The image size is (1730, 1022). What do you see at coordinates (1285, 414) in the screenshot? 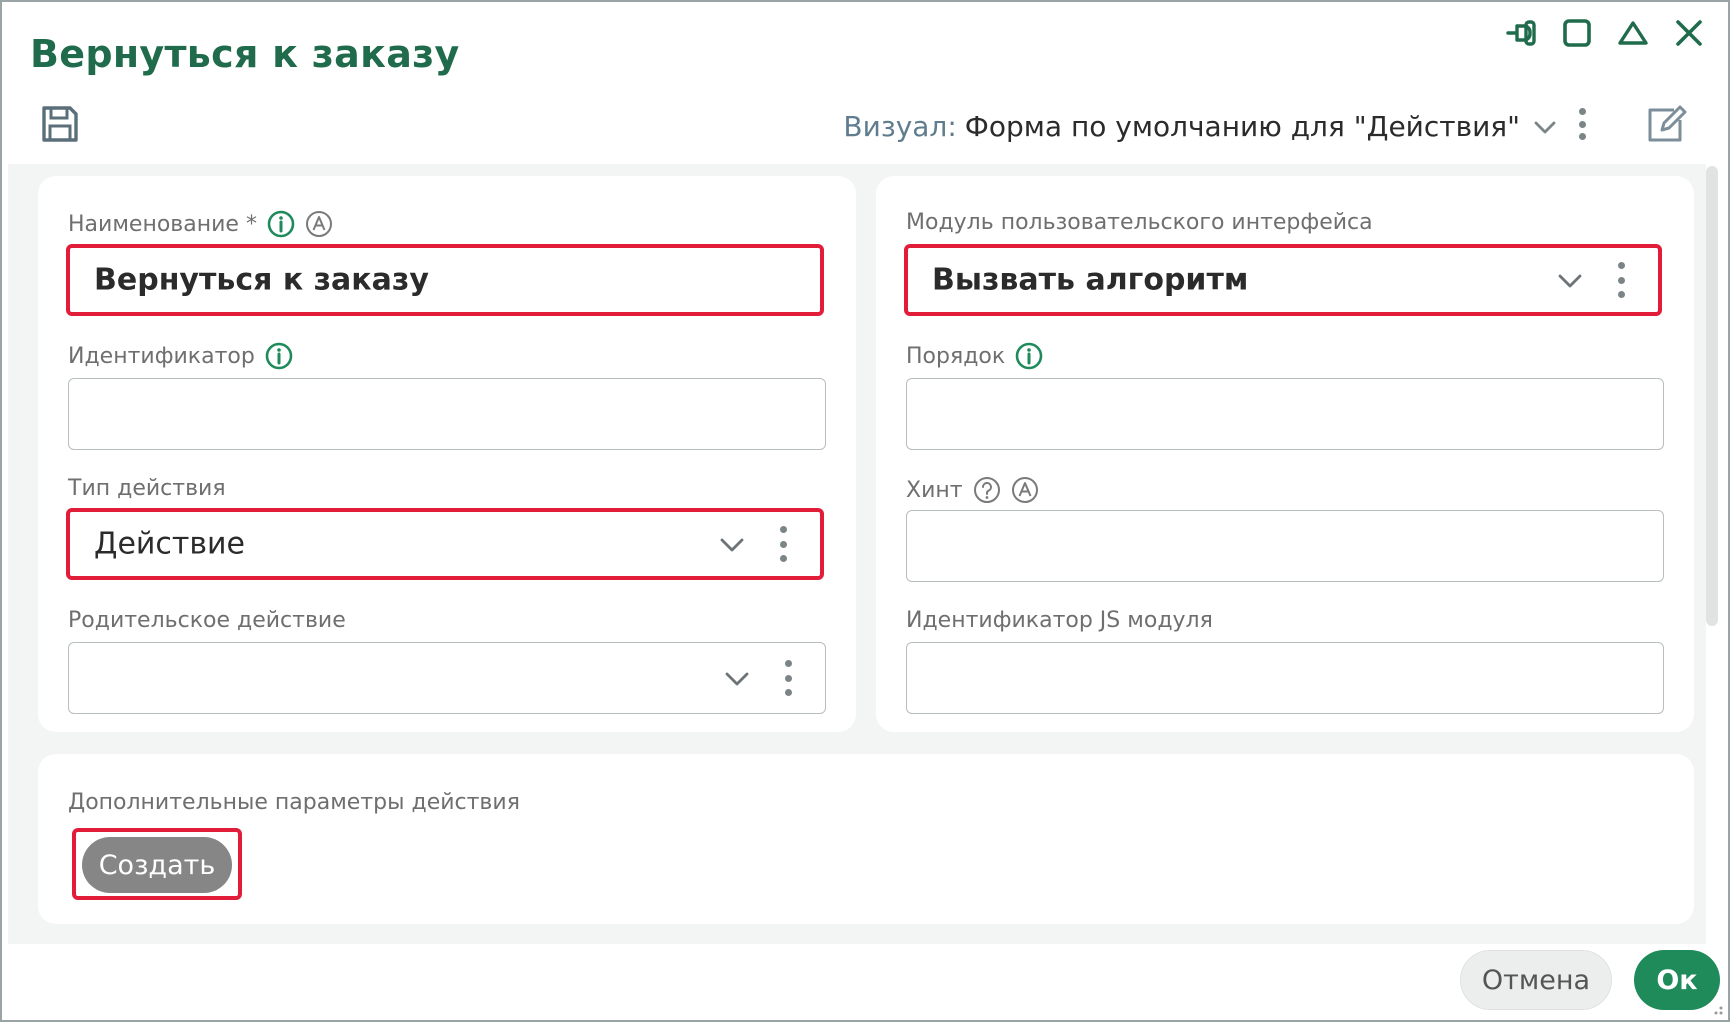
I see `order-field` at bounding box center [1285, 414].